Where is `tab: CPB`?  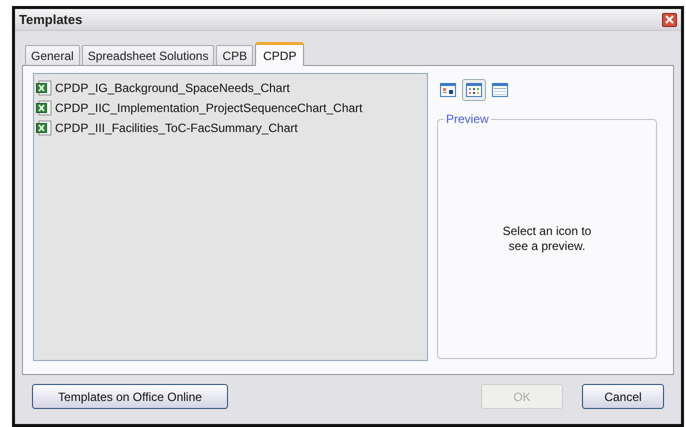
tab: CPB is located at coordinates (235, 55).